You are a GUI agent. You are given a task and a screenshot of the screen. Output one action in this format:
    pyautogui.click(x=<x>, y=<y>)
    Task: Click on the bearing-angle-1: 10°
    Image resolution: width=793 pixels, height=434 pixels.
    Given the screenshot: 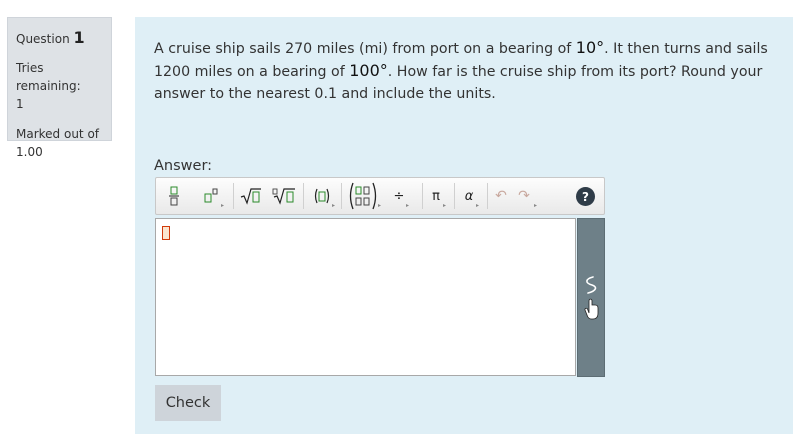 What is the action you would take?
    pyautogui.click(x=590, y=47)
    